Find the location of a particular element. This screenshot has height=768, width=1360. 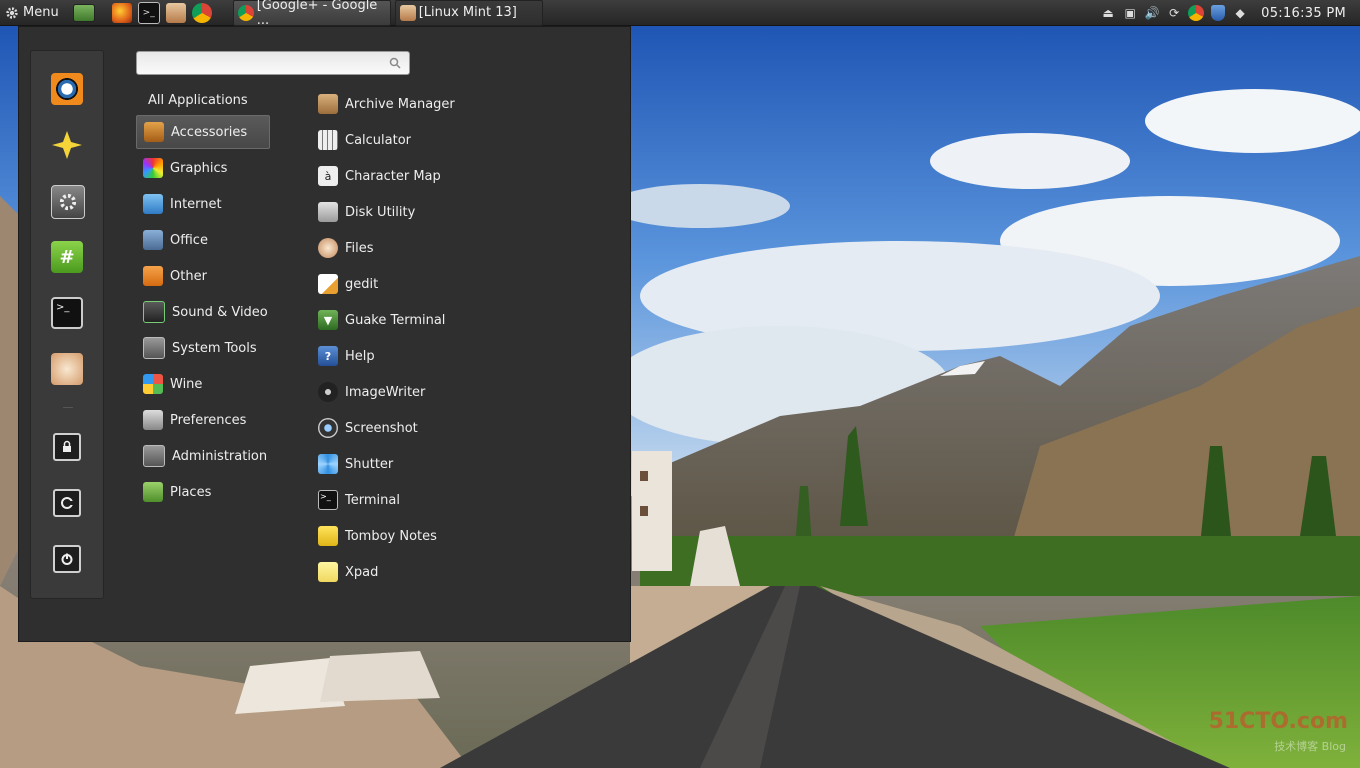

app-disk-utility: Disk Utility is located at coordinates (366, 212).